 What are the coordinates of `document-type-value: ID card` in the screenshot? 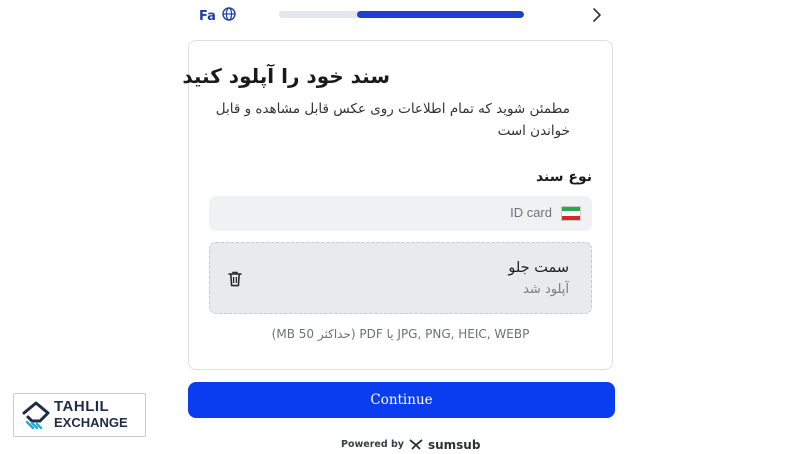 It's located at (531, 212).